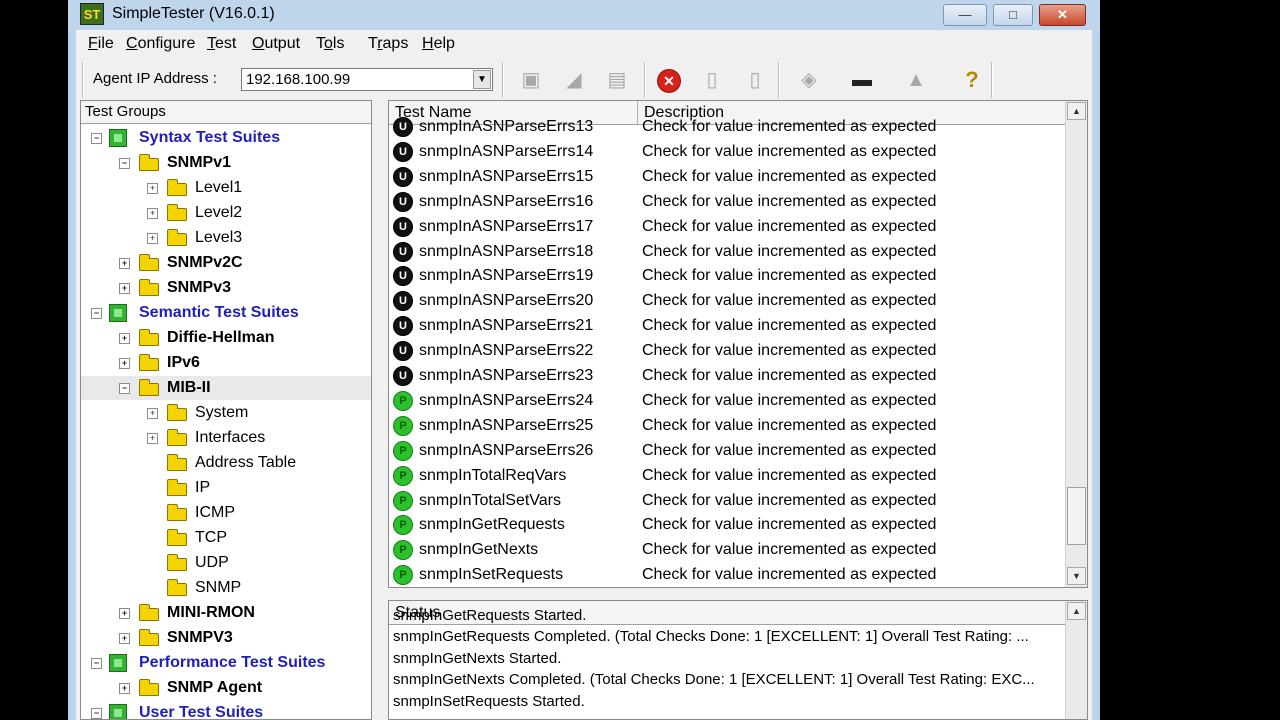 This screenshot has height=720, width=1280. What do you see at coordinates (438, 44) in the screenshot?
I see `menu-help: Help` at bounding box center [438, 44].